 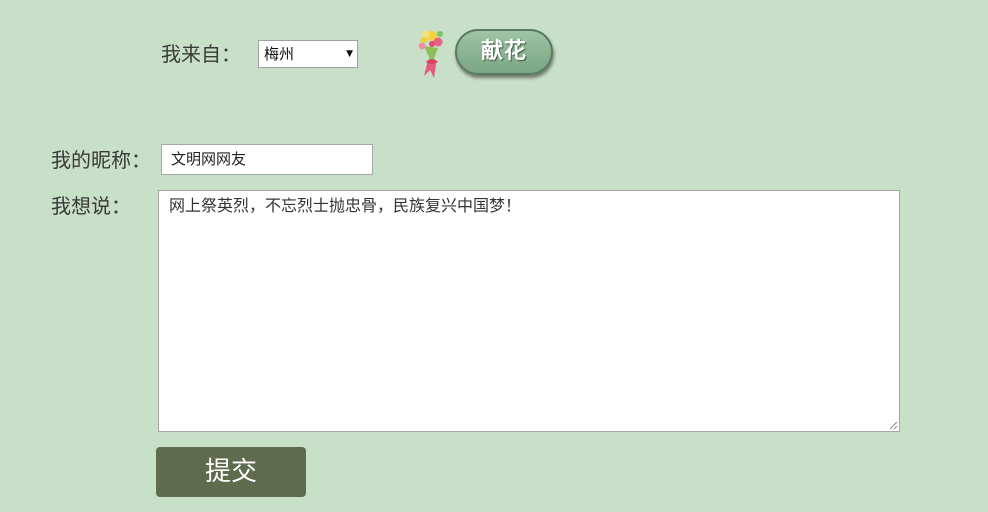 I want to click on nickname-label: 我的昵称：, so click(x=101, y=160).